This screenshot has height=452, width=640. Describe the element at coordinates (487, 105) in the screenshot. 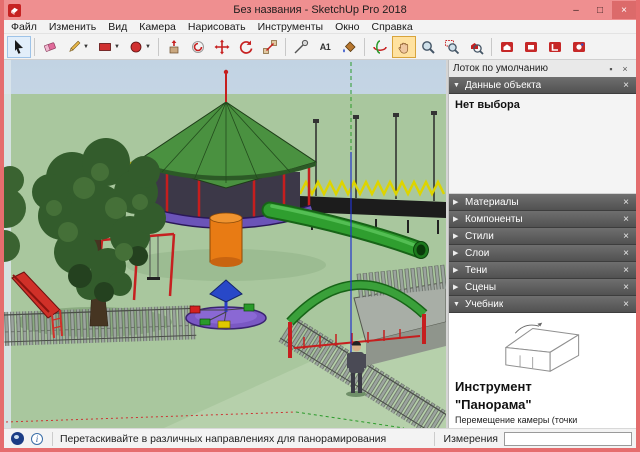

I see `entity-info-message: Нет выбора` at that location.